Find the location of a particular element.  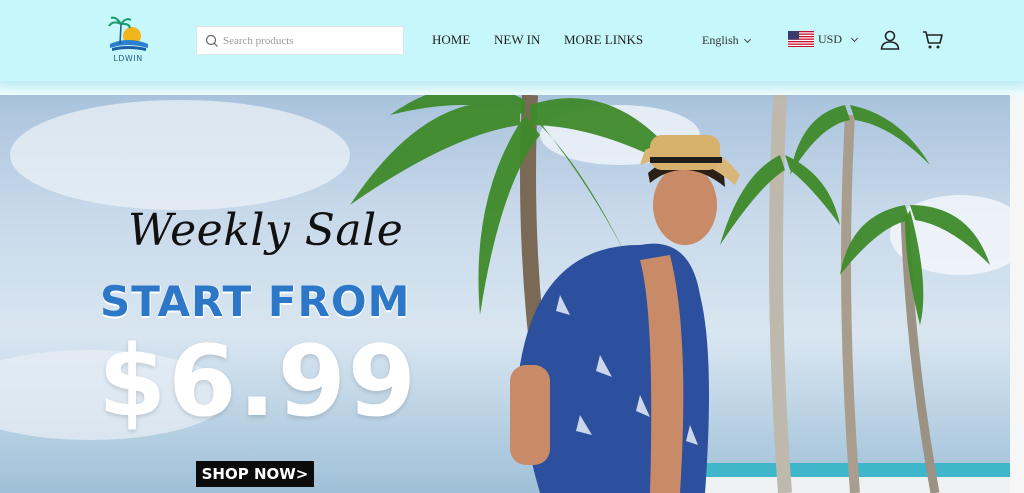

language-label: English is located at coordinates (720, 40).